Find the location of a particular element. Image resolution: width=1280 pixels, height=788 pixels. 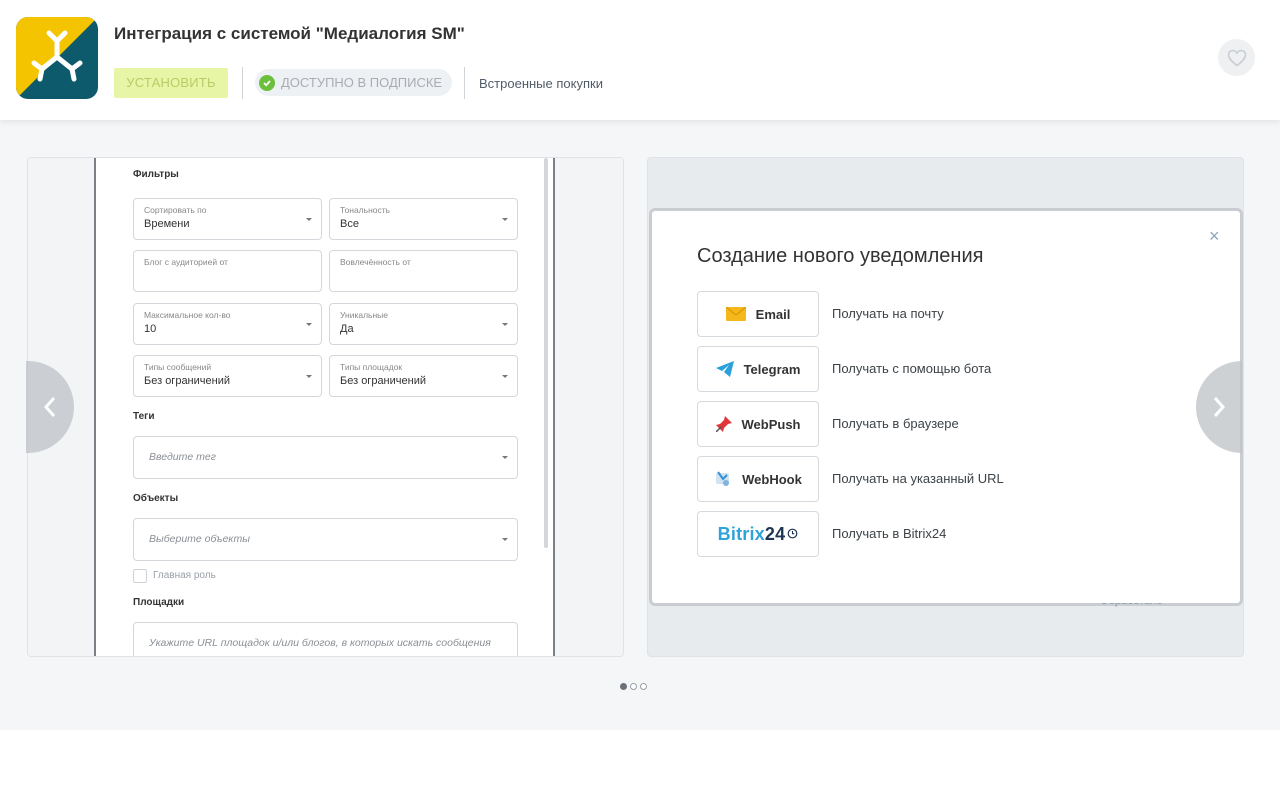

channel-telegram-button: Telegram is located at coordinates (758, 369).